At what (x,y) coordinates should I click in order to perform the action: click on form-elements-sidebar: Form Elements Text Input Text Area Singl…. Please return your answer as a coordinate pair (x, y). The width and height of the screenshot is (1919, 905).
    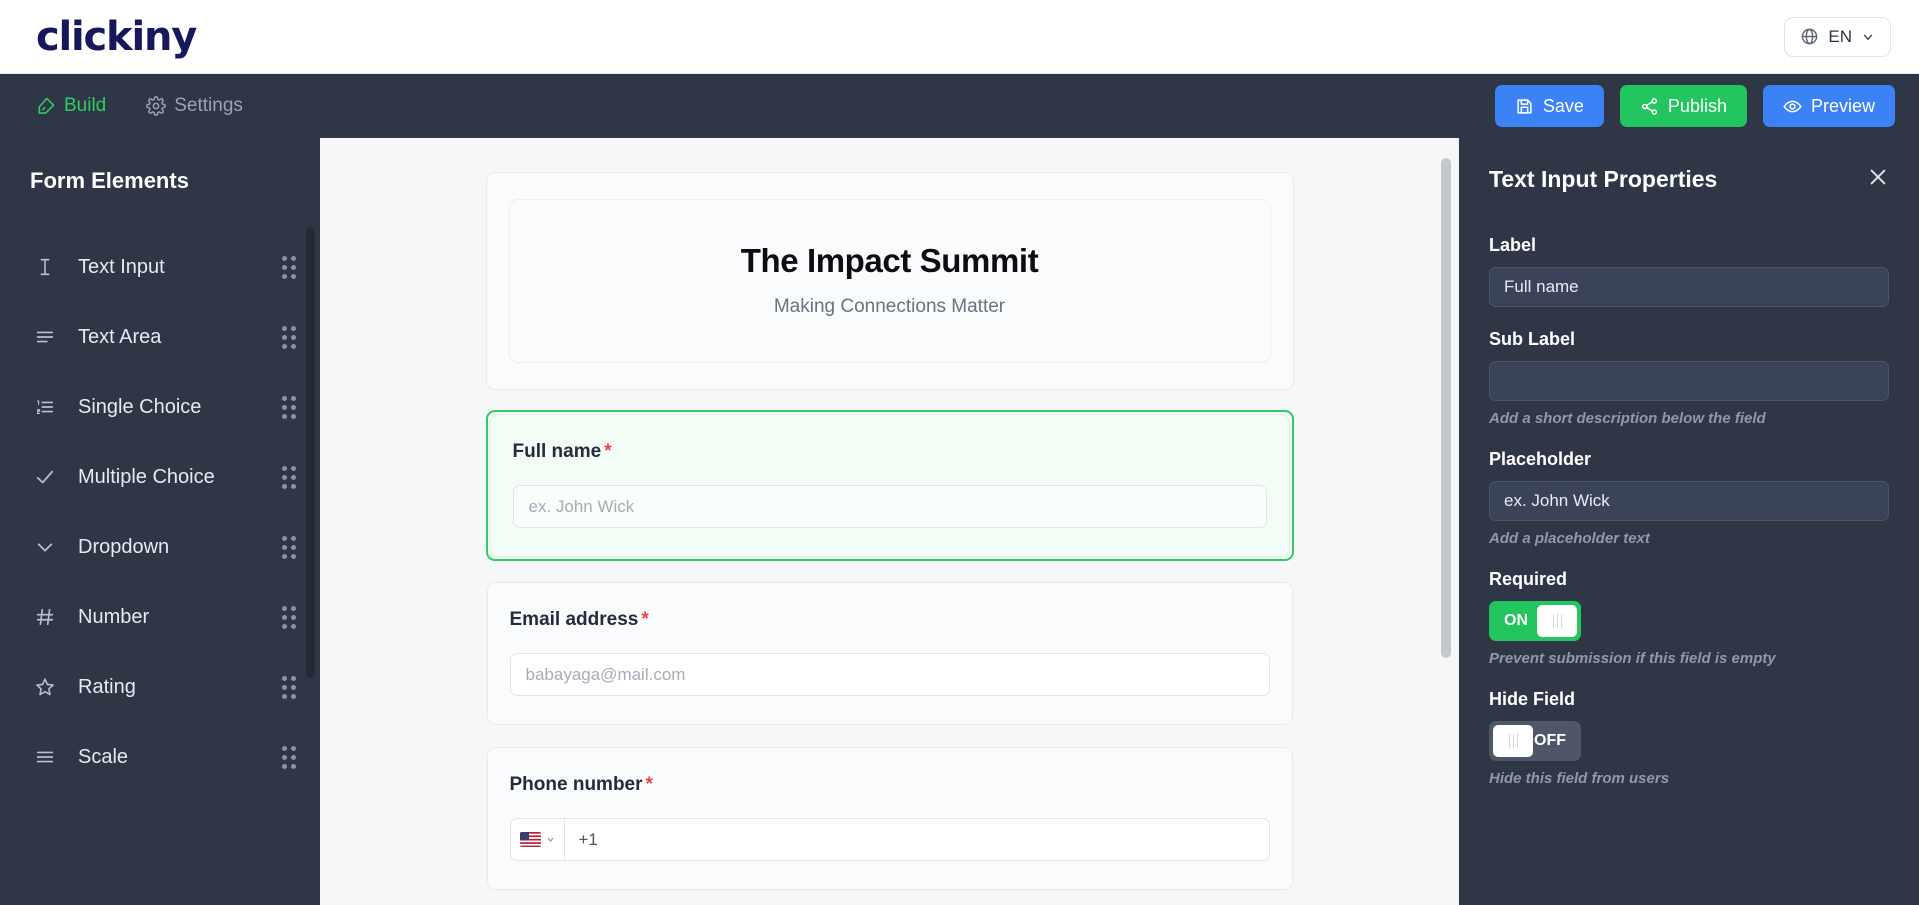
    Looking at the image, I should click on (160, 521).